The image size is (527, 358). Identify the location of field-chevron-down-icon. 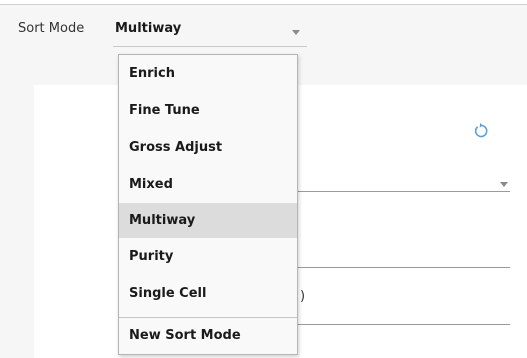
(504, 184).